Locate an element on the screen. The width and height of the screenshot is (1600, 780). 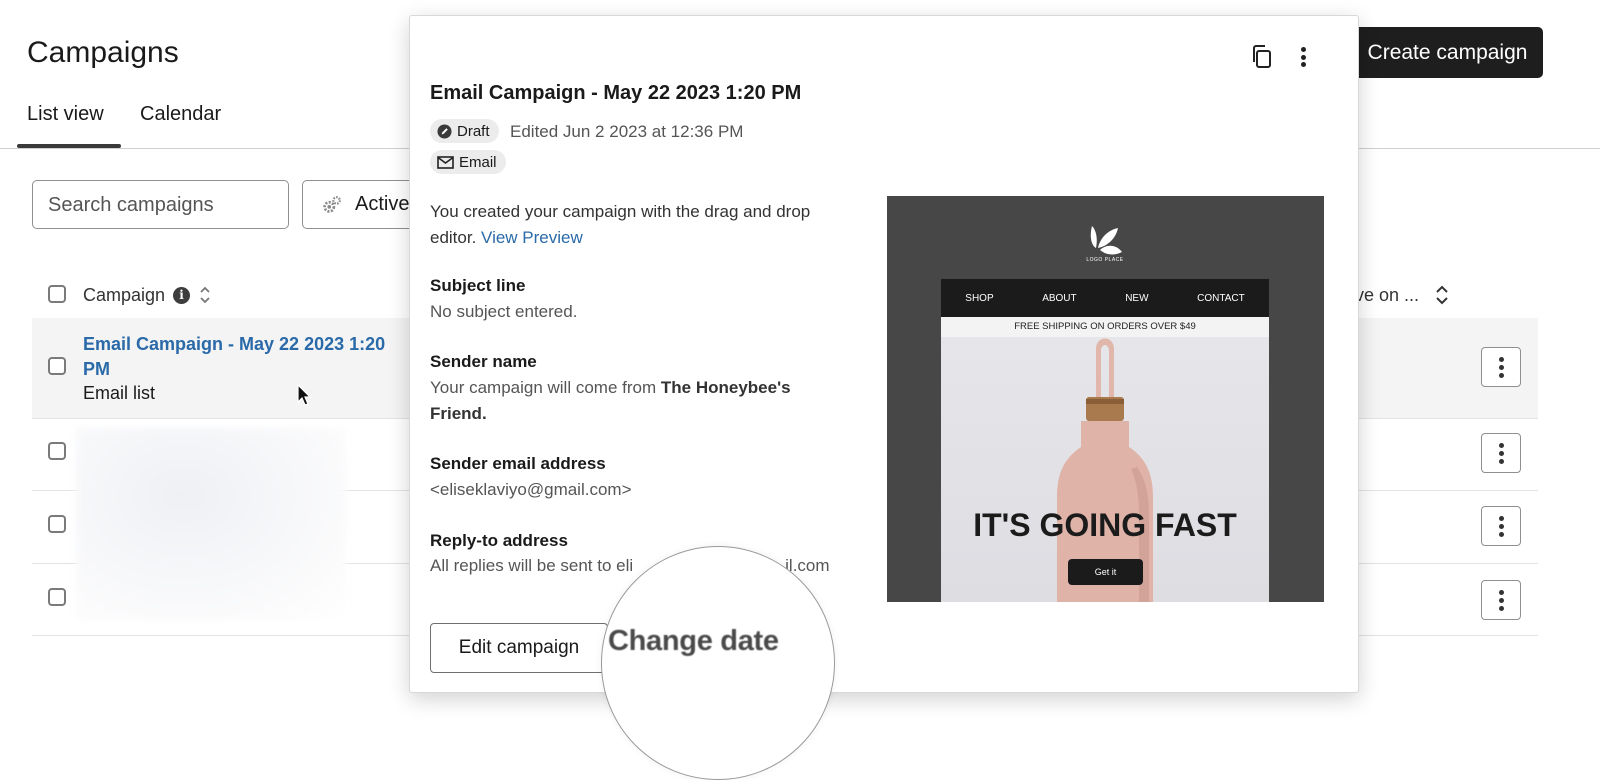
subject-line-label: Subject line is located at coordinates (478, 285).